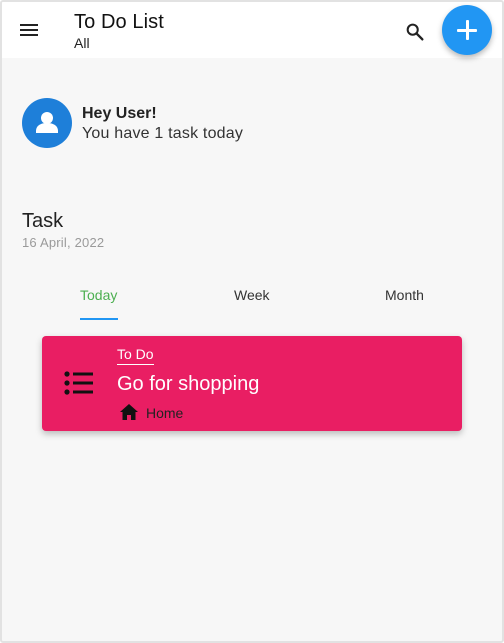 The width and height of the screenshot is (504, 643). I want to click on task-card: To Do Go for shopping Home, so click(252, 383).